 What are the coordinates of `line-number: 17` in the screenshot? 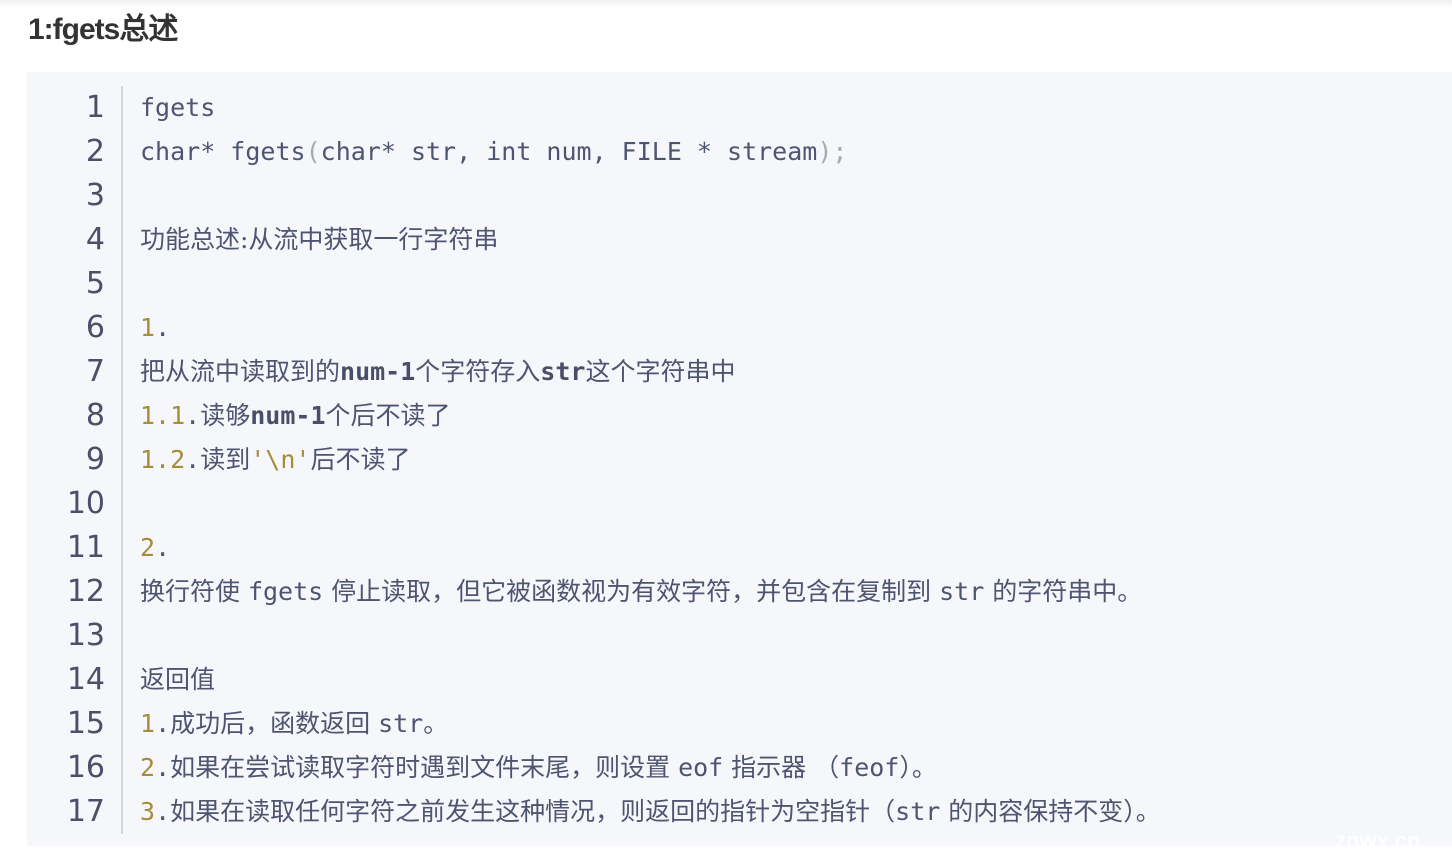 It's located at (85, 811).